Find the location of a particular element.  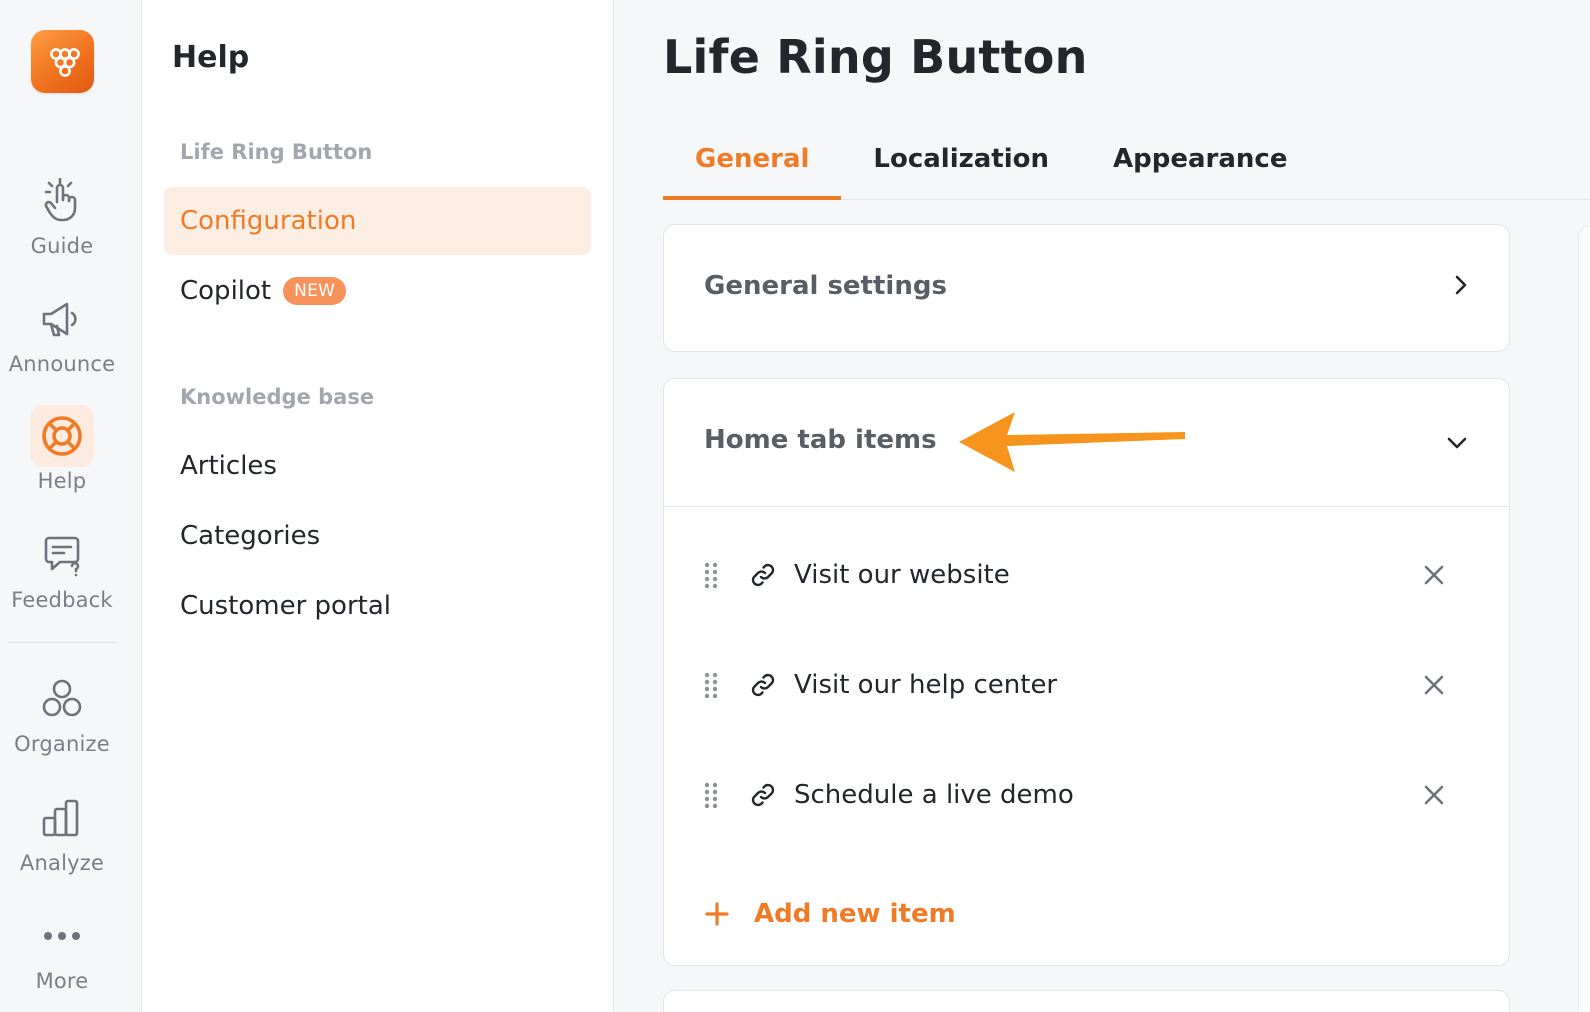

list-item: Visit our website is located at coordinates (1089, 575).